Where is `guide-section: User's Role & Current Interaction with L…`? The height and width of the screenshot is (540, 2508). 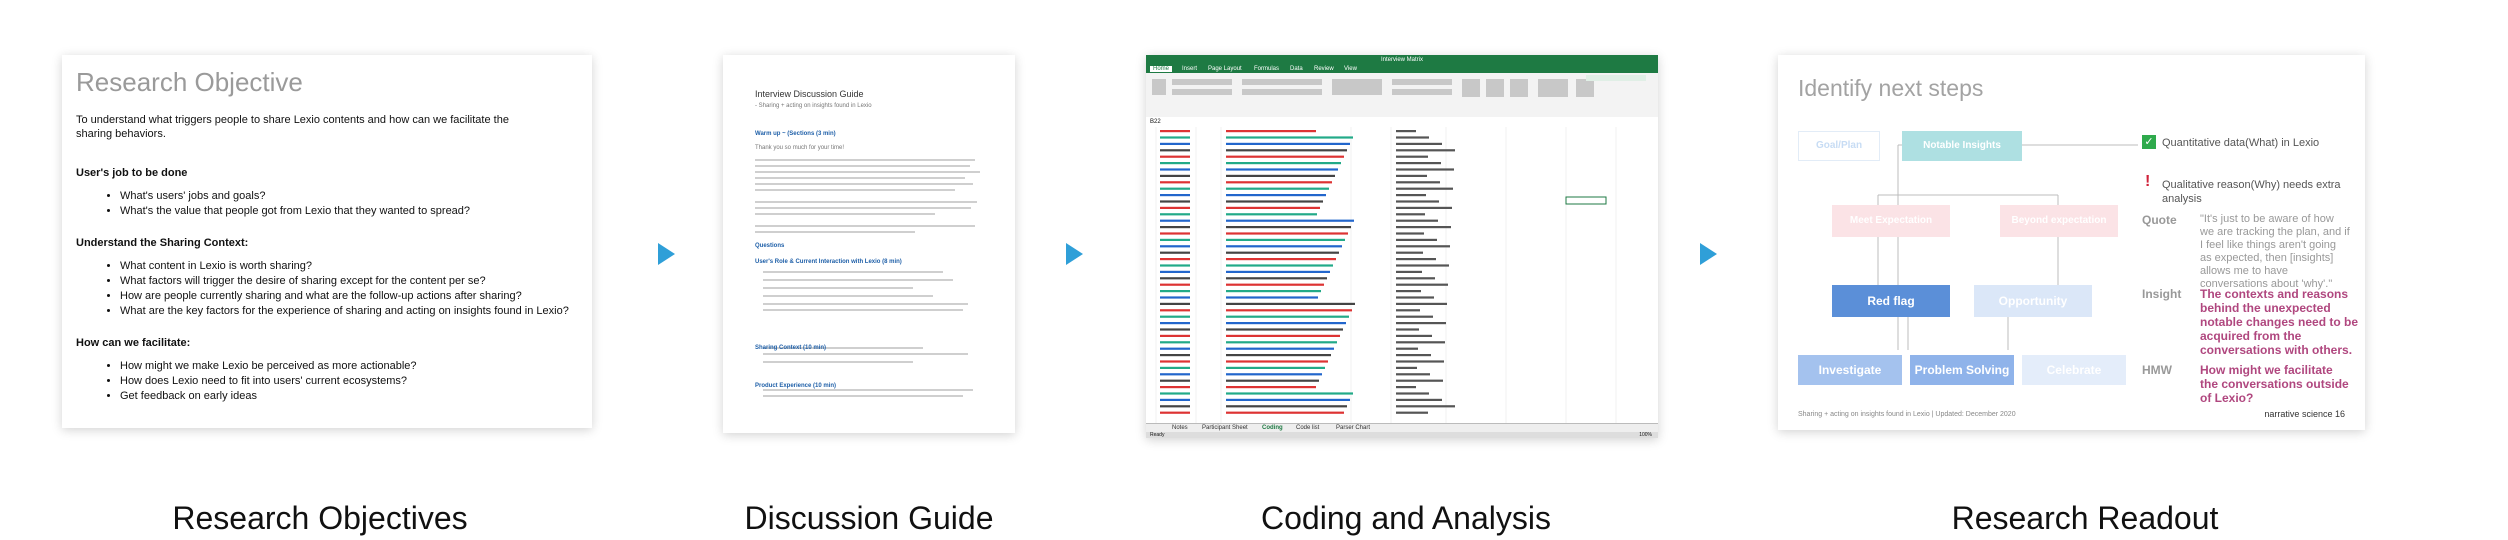 guide-section: User's Role & Current Interaction with L… is located at coordinates (828, 262).